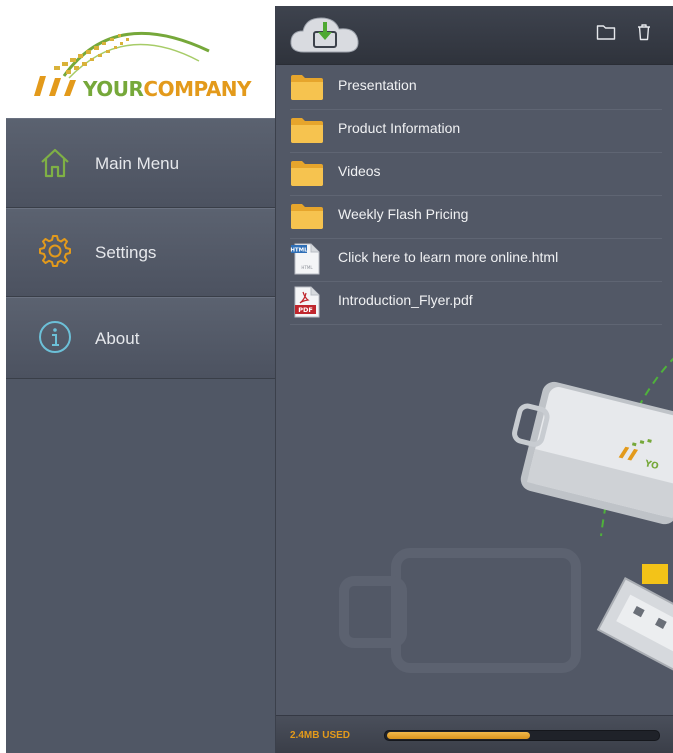 The width and height of the screenshot is (673, 753). What do you see at coordinates (359, 171) in the screenshot?
I see `file-name: Videos` at bounding box center [359, 171].